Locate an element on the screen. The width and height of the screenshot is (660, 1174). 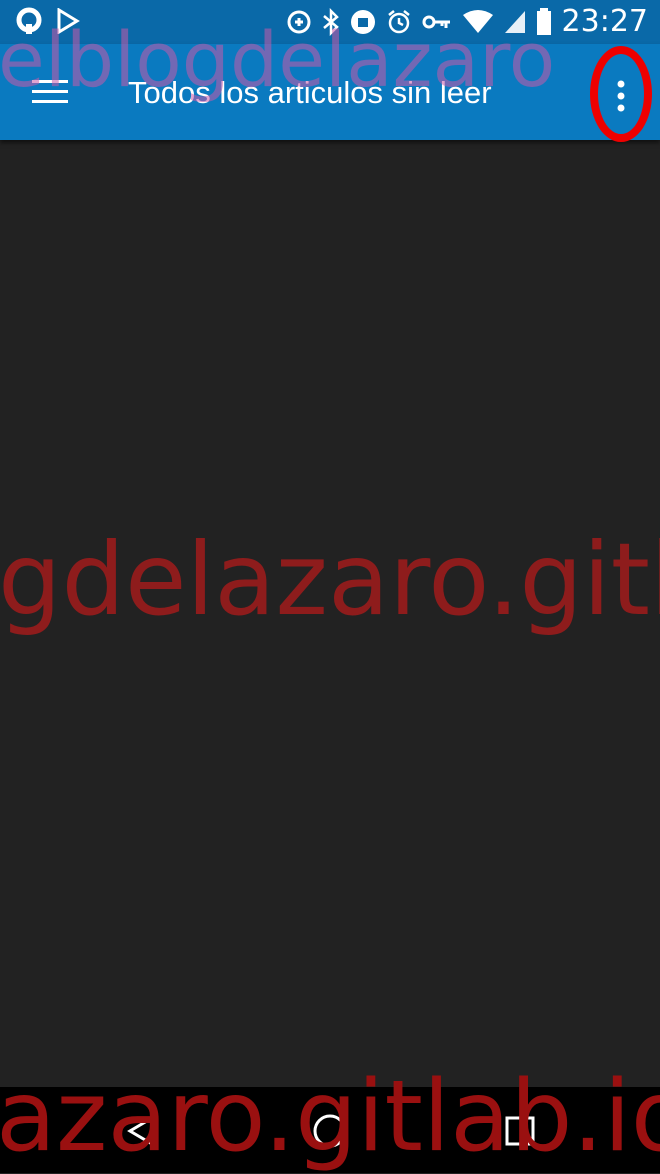
status-time: 23:27 is located at coordinates (604, 21).